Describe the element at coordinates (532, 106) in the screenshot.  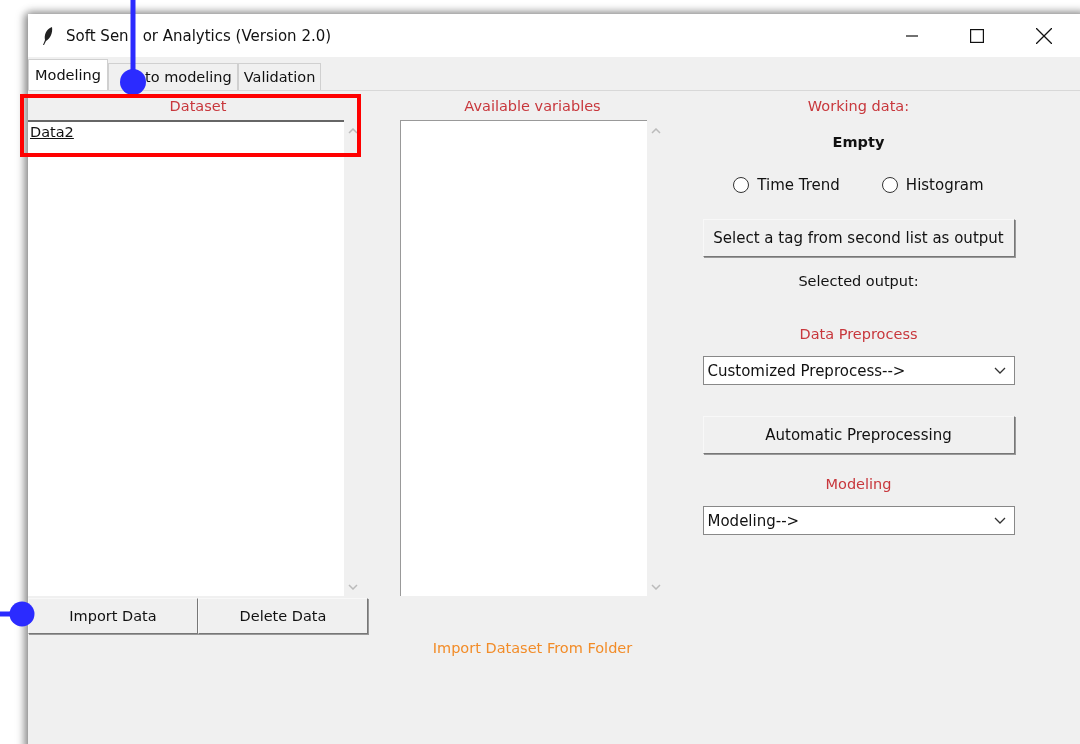
I see `variables-heading: Available variables` at that location.